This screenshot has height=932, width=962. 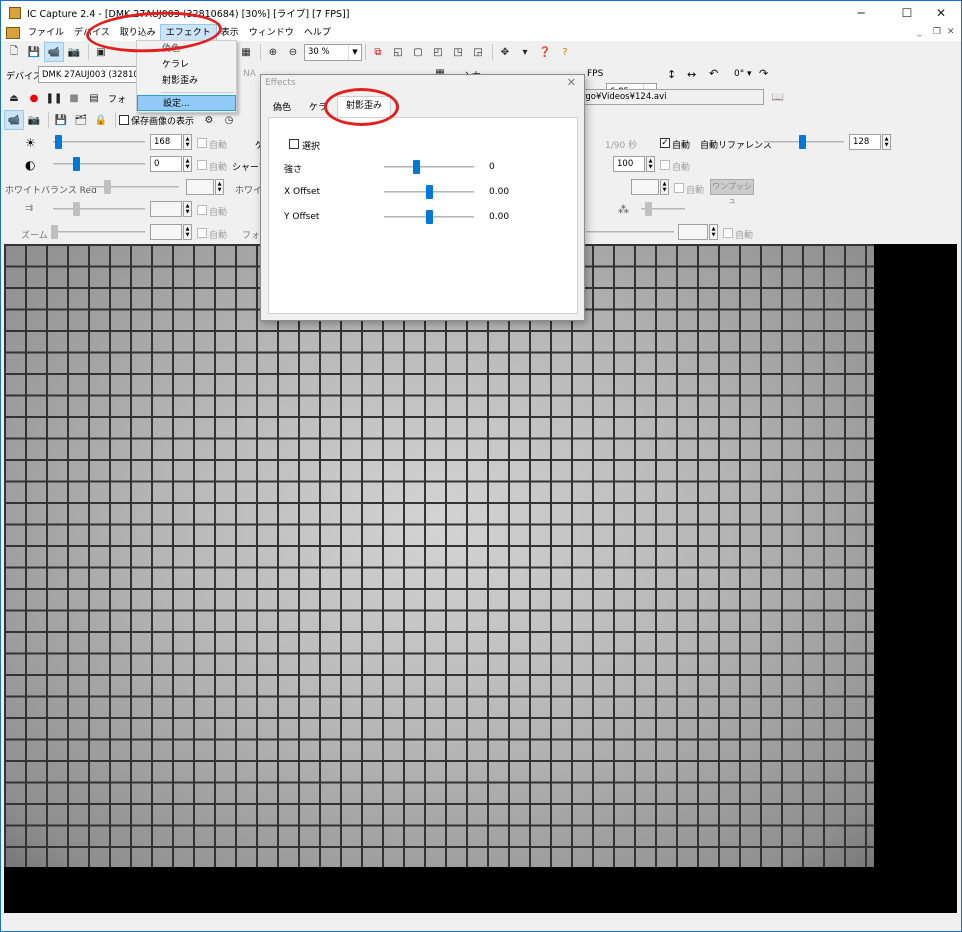 I want to click on zoom-auto-checkbox, so click(x=202, y=233).